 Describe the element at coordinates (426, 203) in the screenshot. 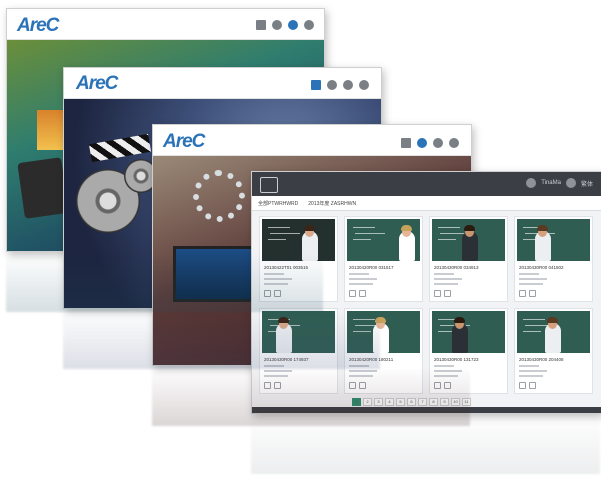

I see `portal-tabs: 全部PTWRHWRD 2013年度 ZASRHWN` at that location.